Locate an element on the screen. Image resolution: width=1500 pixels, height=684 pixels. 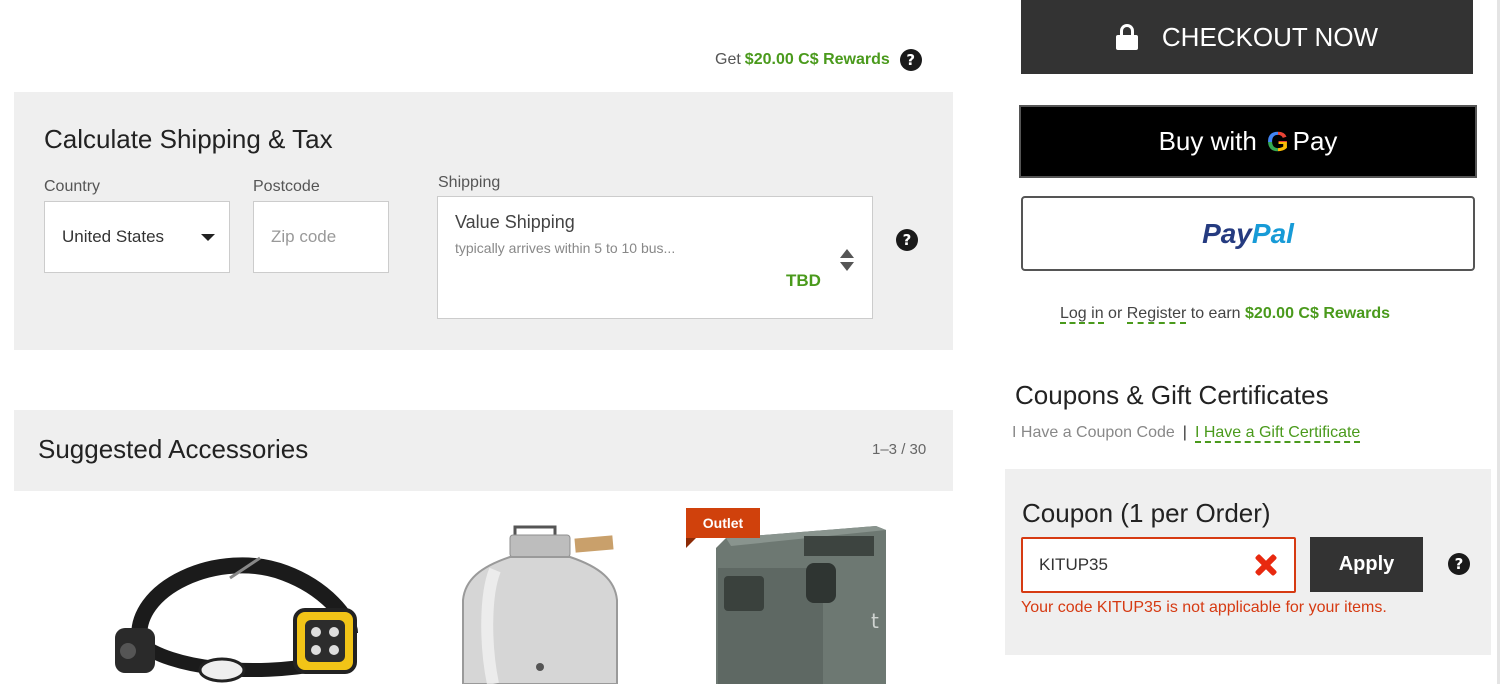
shipping-method-name: Value Shipping is located at coordinates (515, 222).